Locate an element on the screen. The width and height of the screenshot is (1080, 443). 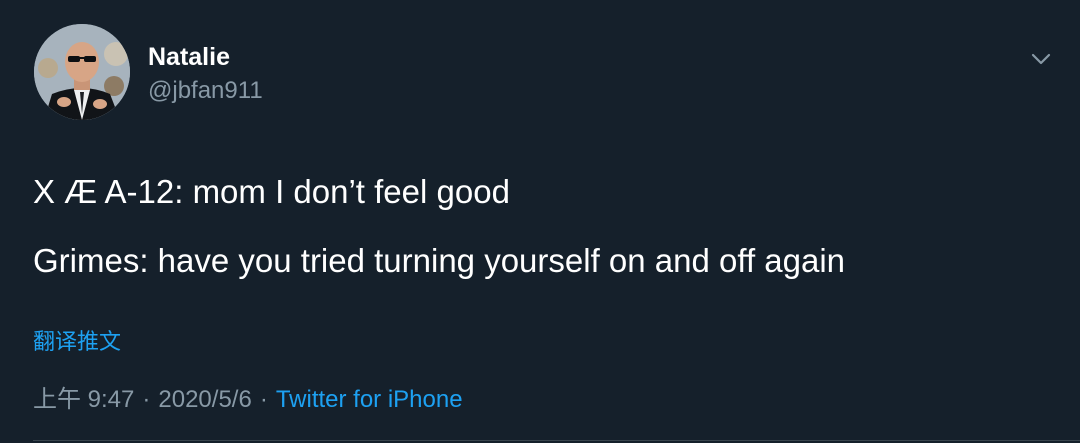
avatar is located at coordinates (82, 72).